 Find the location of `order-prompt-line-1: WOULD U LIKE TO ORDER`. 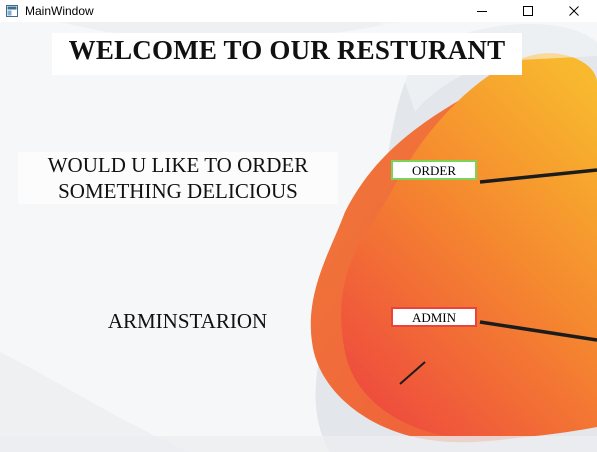

order-prompt-line-1: WOULD U LIKE TO ORDER is located at coordinates (178, 165).